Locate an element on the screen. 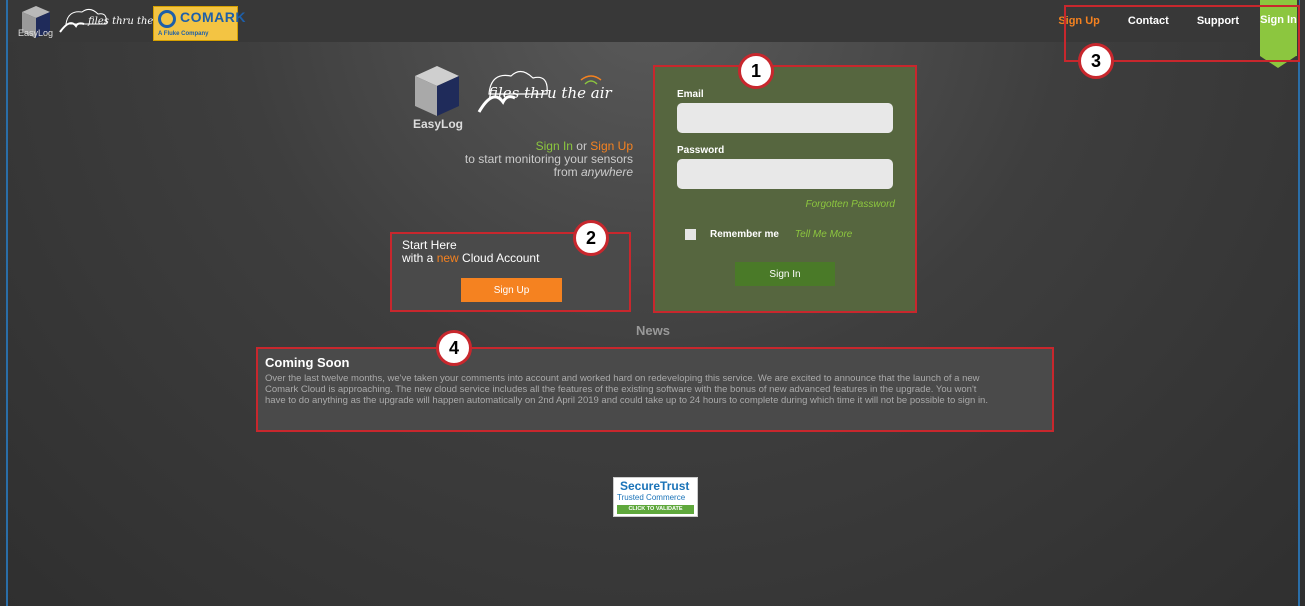 The width and height of the screenshot is (1305, 606). comark-sub: A Fluke Company is located at coordinates (183, 34).